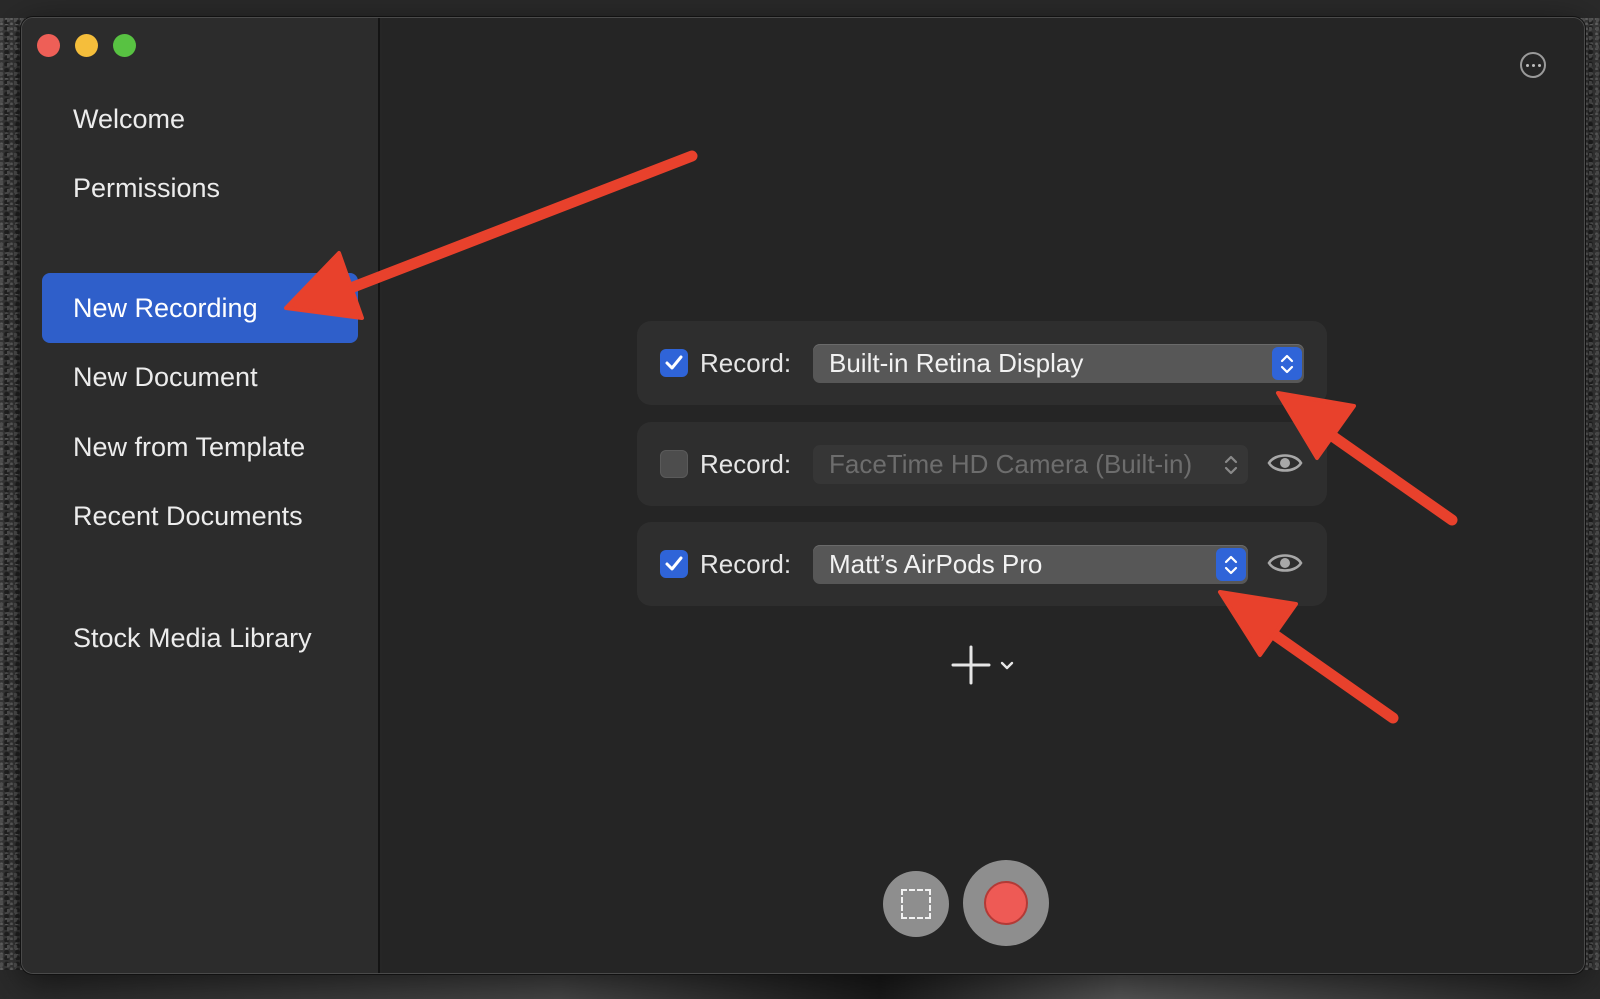 The height and width of the screenshot is (999, 1600). What do you see at coordinates (971, 665) in the screenshot?
I see `plus-icon` at bounding box center [971, 665].